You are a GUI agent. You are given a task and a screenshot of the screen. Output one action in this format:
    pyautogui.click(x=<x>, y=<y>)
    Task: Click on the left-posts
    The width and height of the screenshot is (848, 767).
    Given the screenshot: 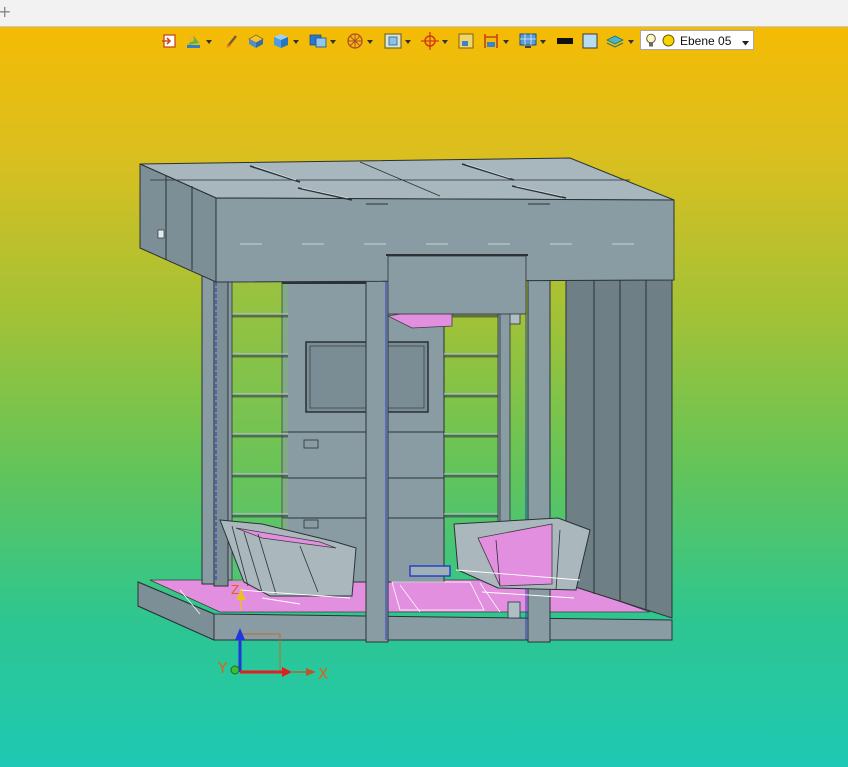 What is the action you would take?
    pyautogui.click(x=215, y=427)
    